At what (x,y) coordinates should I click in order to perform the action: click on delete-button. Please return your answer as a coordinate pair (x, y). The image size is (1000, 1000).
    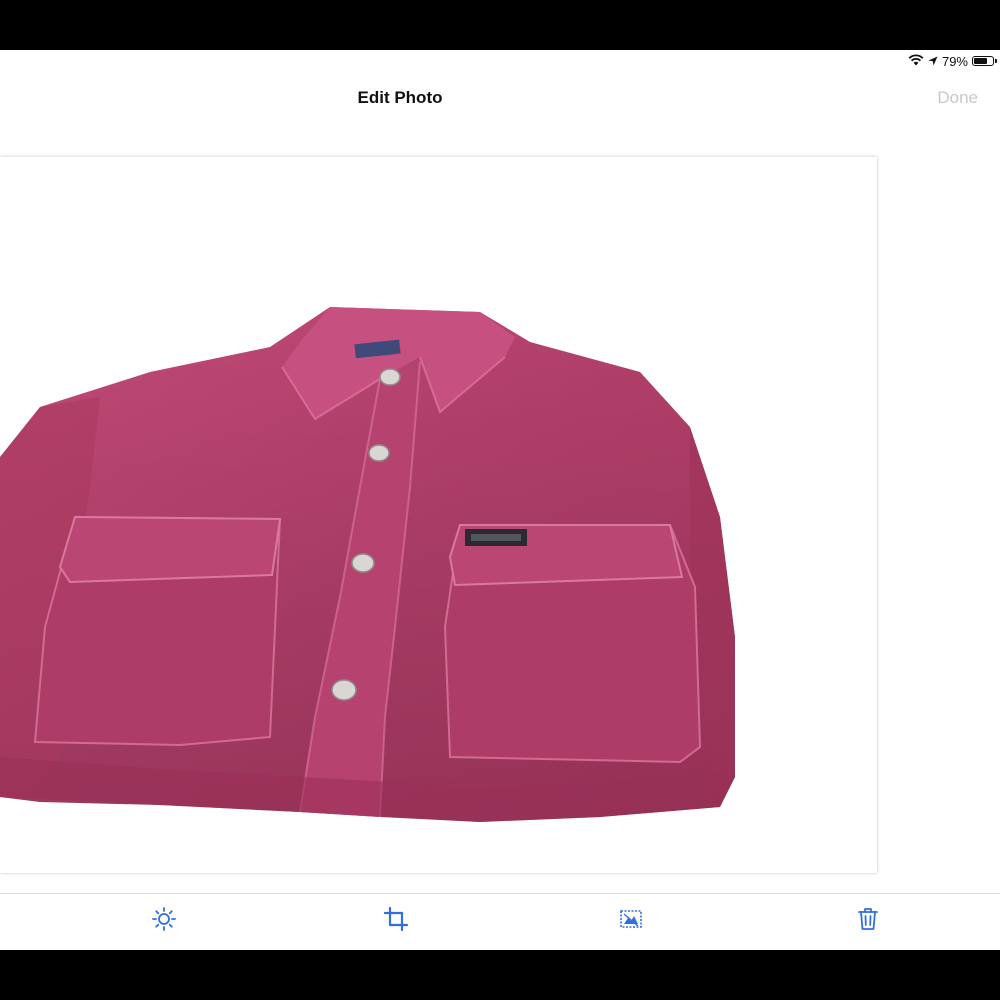
    Looking at the image, I should click on (868, 921).